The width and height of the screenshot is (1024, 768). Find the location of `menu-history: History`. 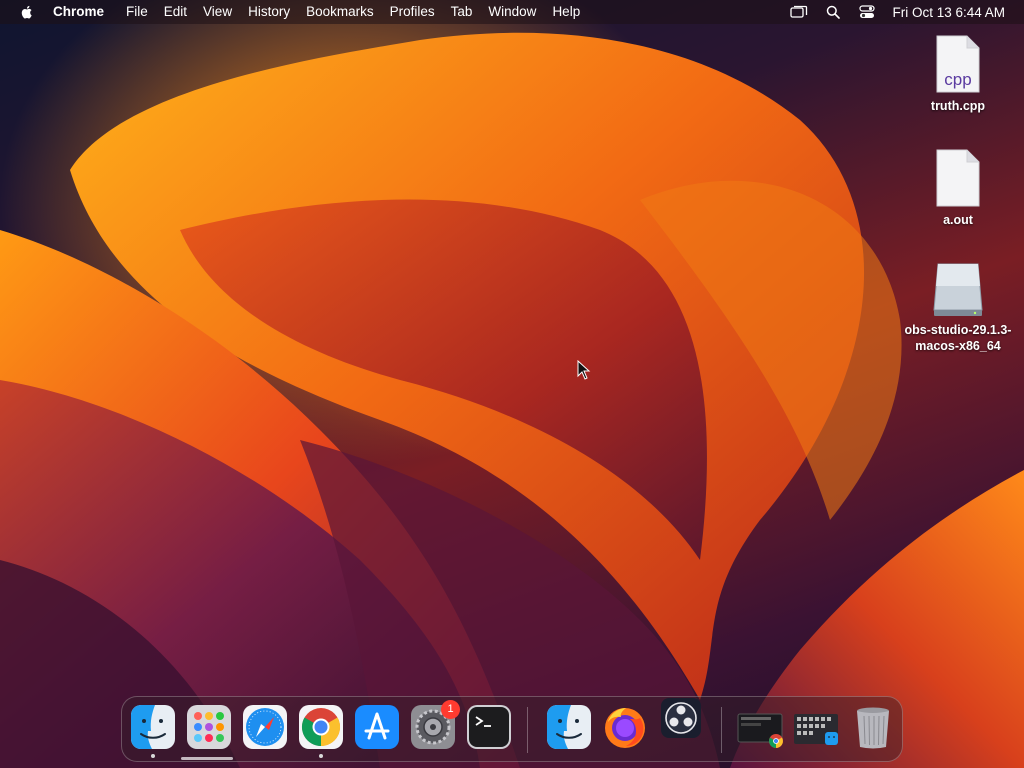

menu-history: History is located at coordinates (269, 12).